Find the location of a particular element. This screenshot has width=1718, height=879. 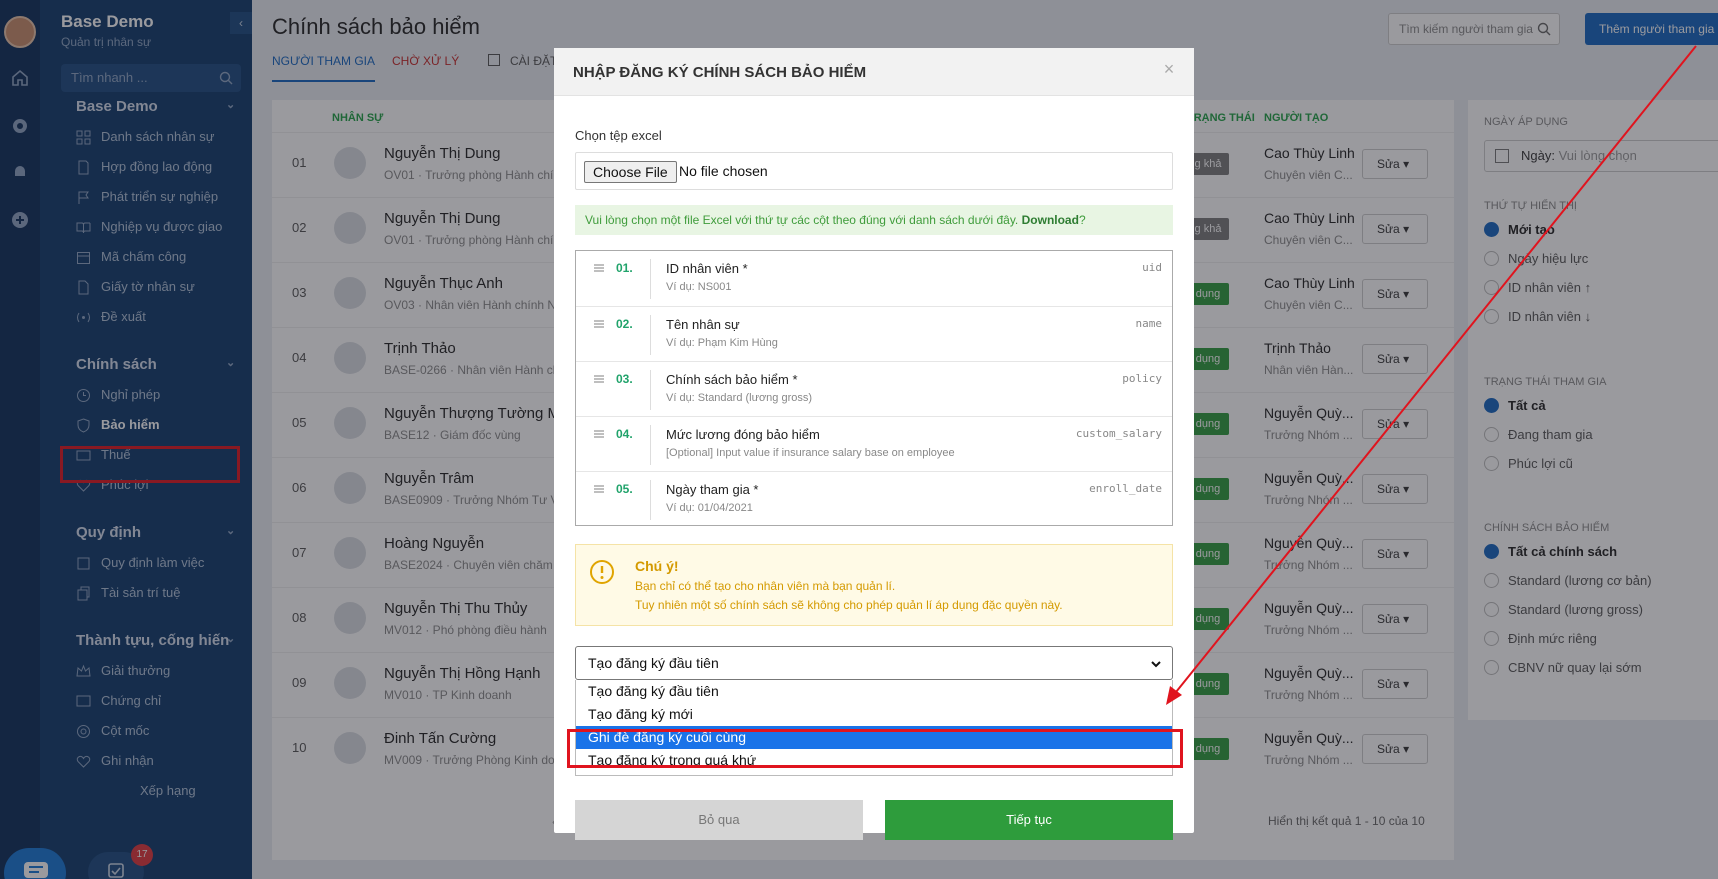

column-name: Tên nhân sự is located at coordinates (703, 324).